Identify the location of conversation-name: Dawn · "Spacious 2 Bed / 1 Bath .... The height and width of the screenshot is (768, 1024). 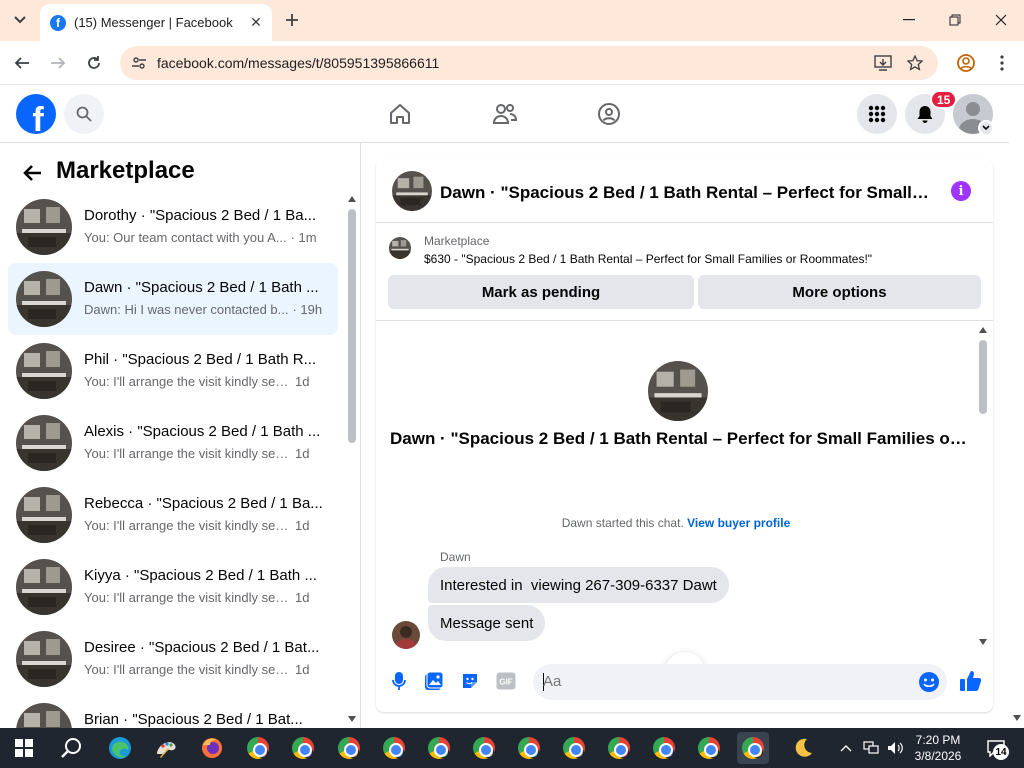
(201, 287).